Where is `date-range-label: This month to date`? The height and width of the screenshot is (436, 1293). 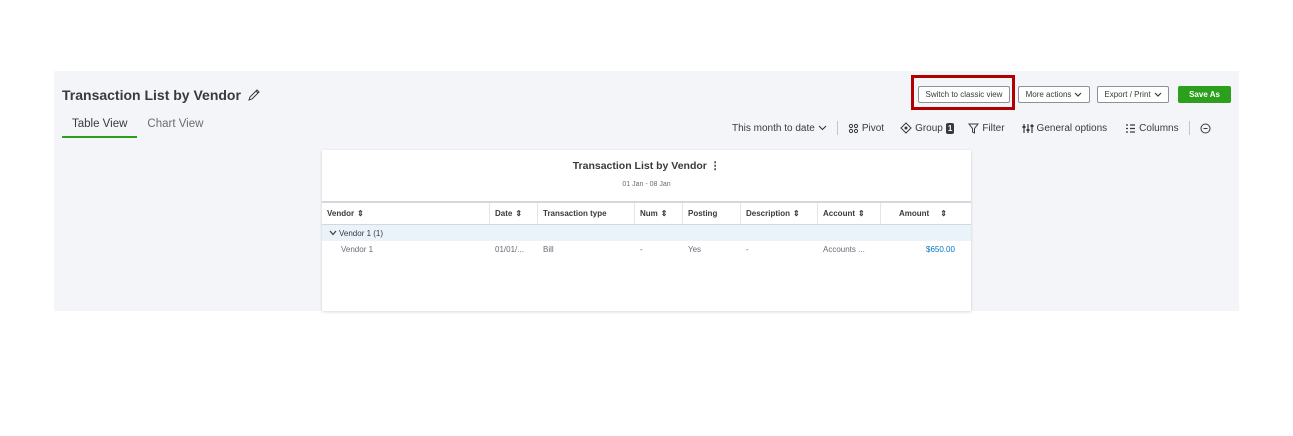
date-range-label: This month to date is located at coordinates (773, 128).